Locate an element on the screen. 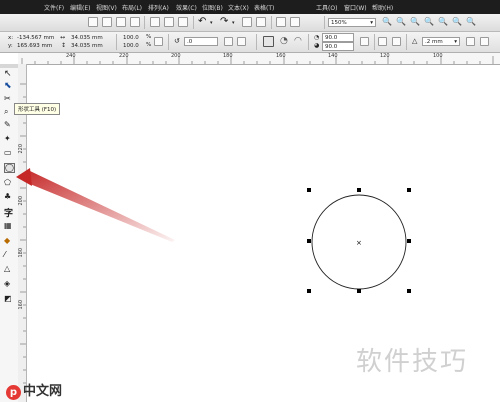 Image resolution: width=500 pixels, height=402 pixels. annotation-arrow is located at coordinates (96, 206).